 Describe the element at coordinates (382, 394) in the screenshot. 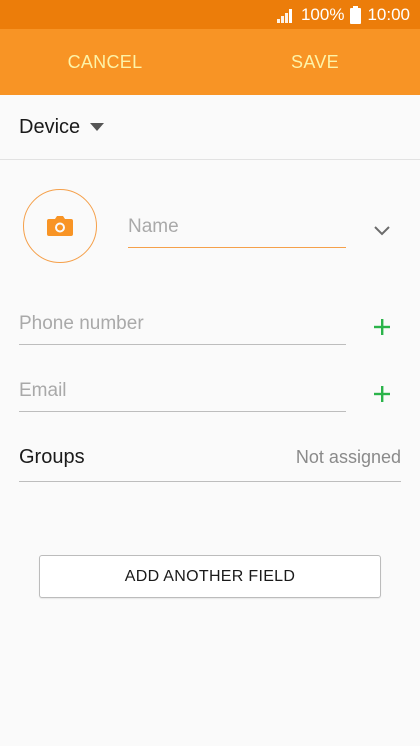

I see `add-email-plus-icon` at that location.